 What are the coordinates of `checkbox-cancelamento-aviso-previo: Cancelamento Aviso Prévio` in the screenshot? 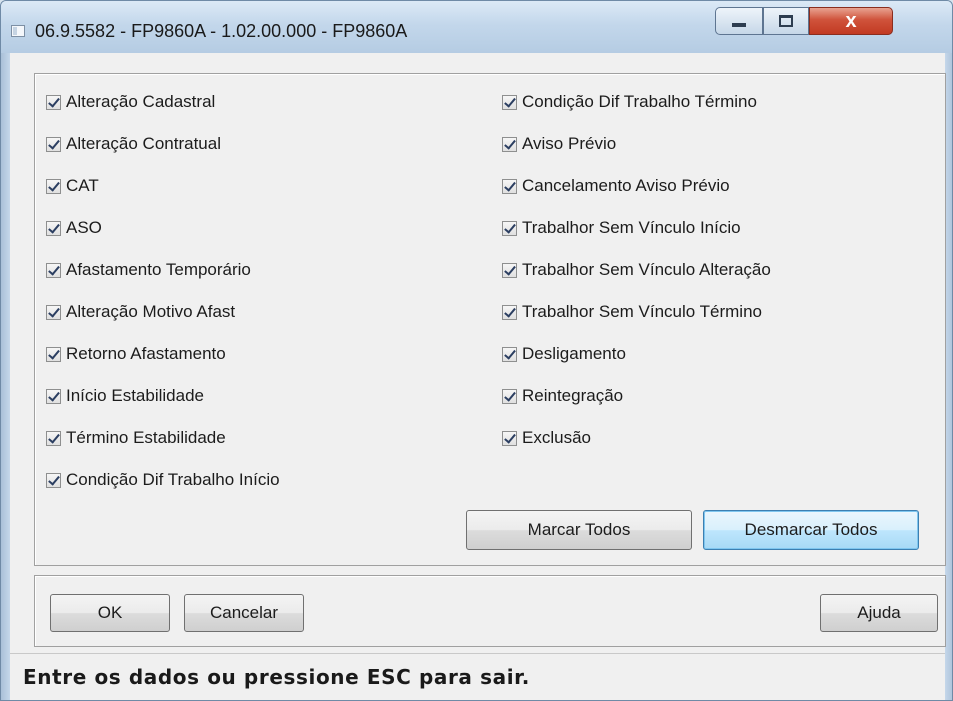 It's located at (616, 186).